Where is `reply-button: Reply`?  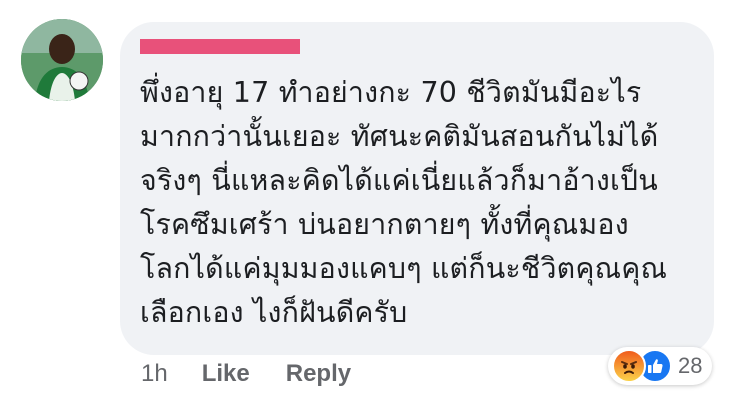
reply-button: Reply is located at coordinates (318, 374).